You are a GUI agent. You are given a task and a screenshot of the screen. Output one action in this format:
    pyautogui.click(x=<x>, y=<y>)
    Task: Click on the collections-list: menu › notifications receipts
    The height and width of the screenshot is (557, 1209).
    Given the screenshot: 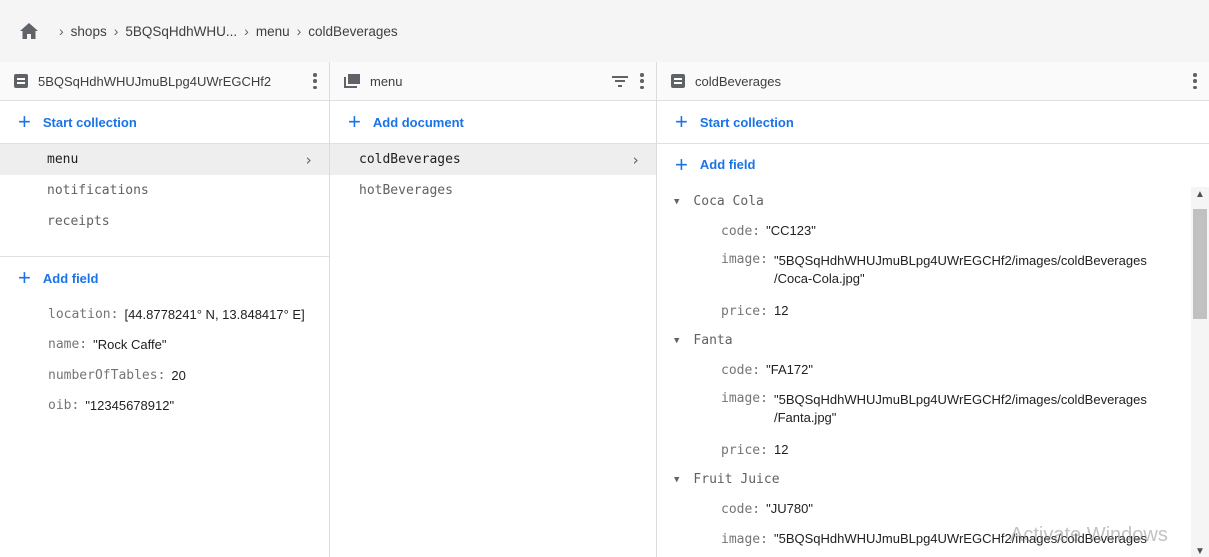 What is the action you would take?
    pyautogui.click(x=164, y=200)
    